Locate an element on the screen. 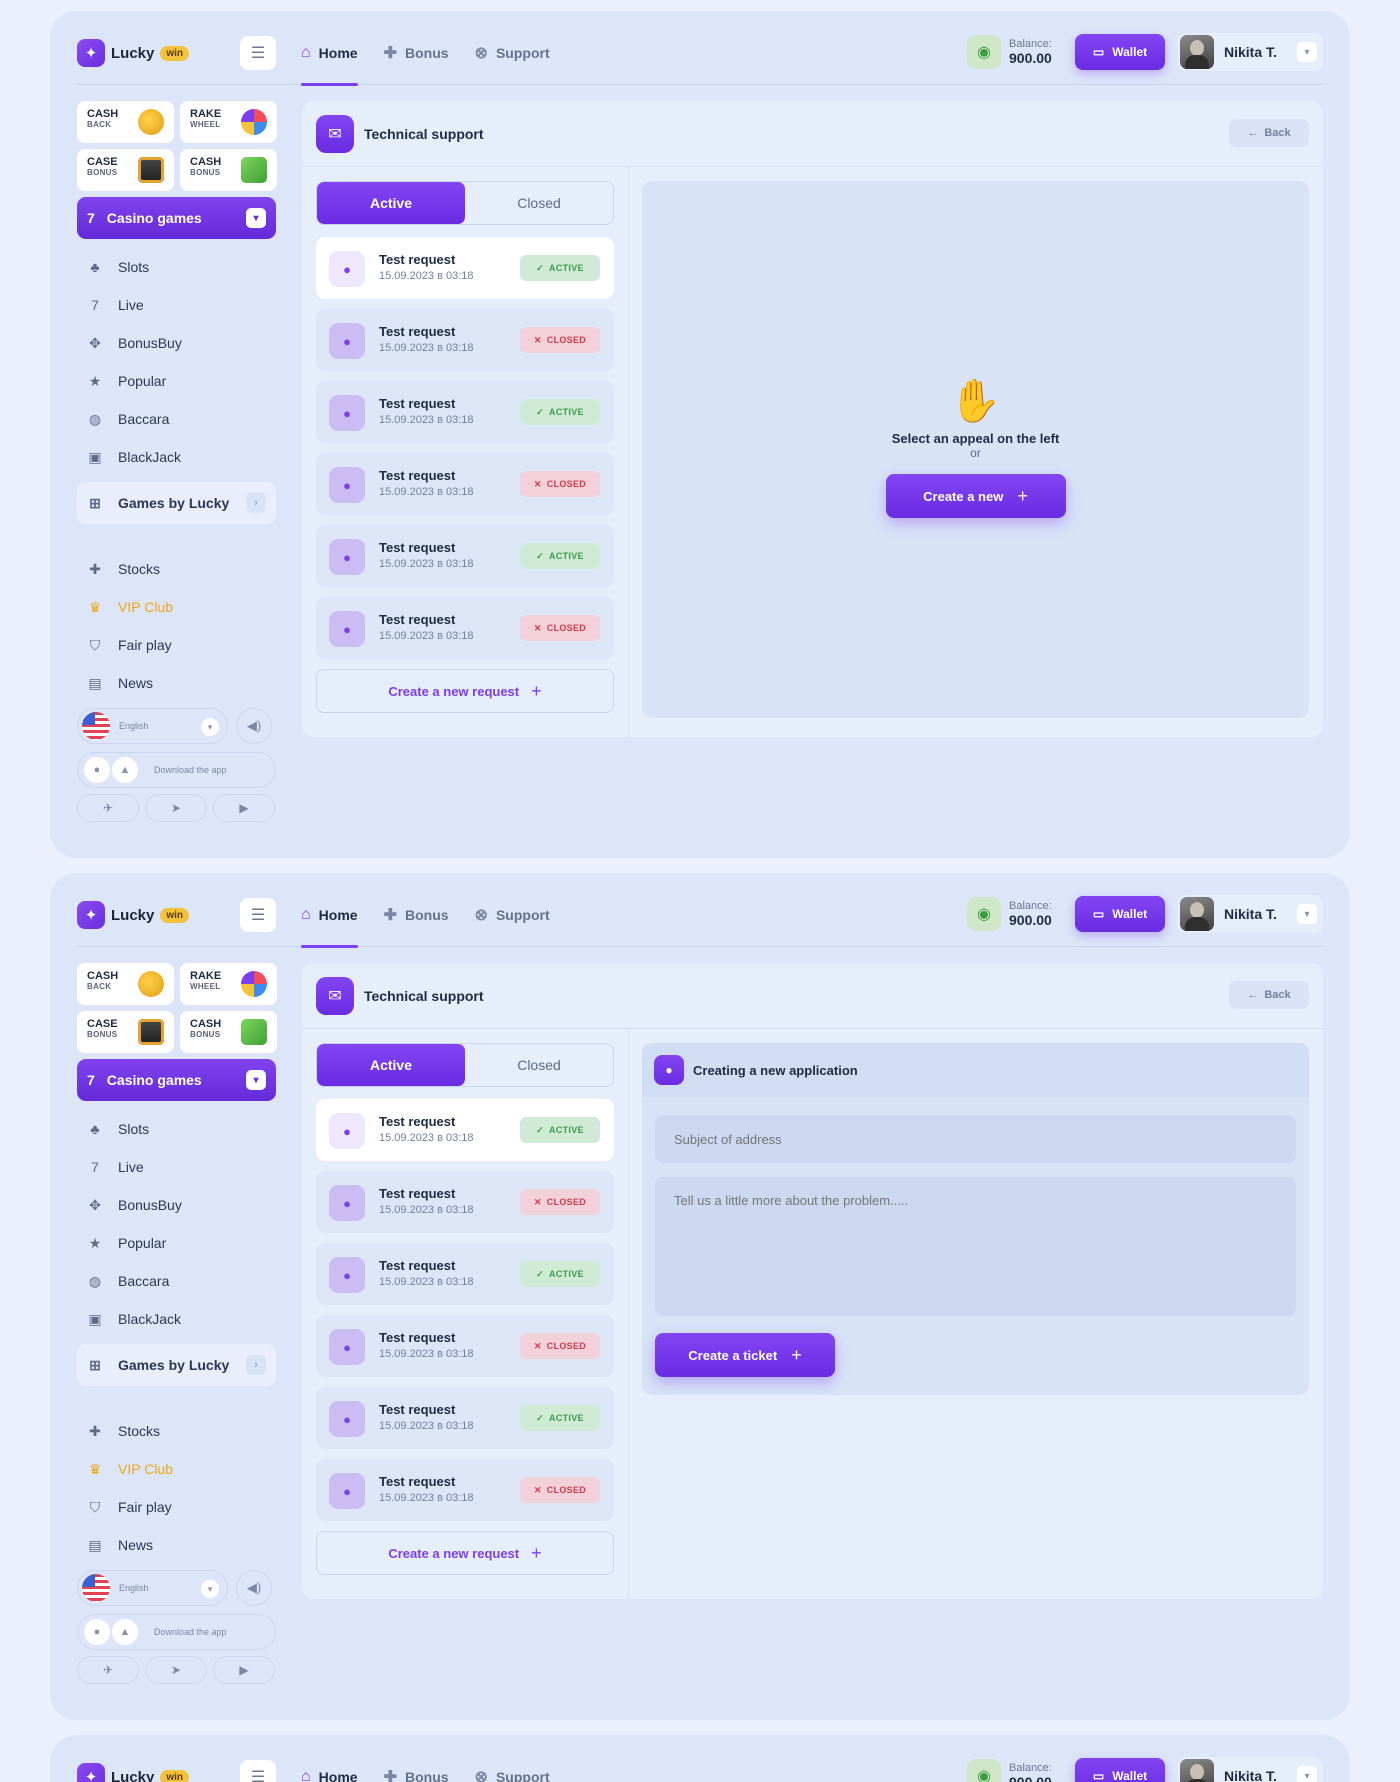 The height and width of the screenshot is (1782, 1400). chip-icon: ◍ is located at coordinates (95, 418).